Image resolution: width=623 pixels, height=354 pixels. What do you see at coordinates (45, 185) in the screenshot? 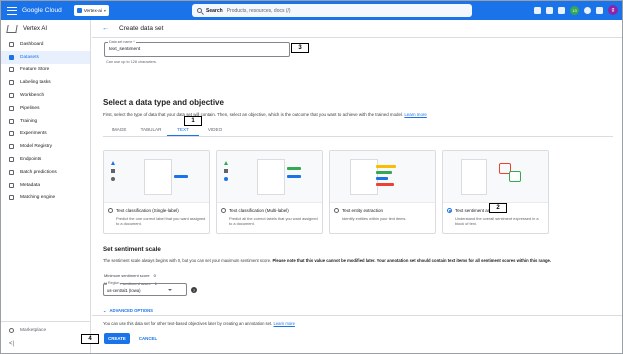
I see `sidebar-item-metadata: Metadata` at bounding box center [45, 185].